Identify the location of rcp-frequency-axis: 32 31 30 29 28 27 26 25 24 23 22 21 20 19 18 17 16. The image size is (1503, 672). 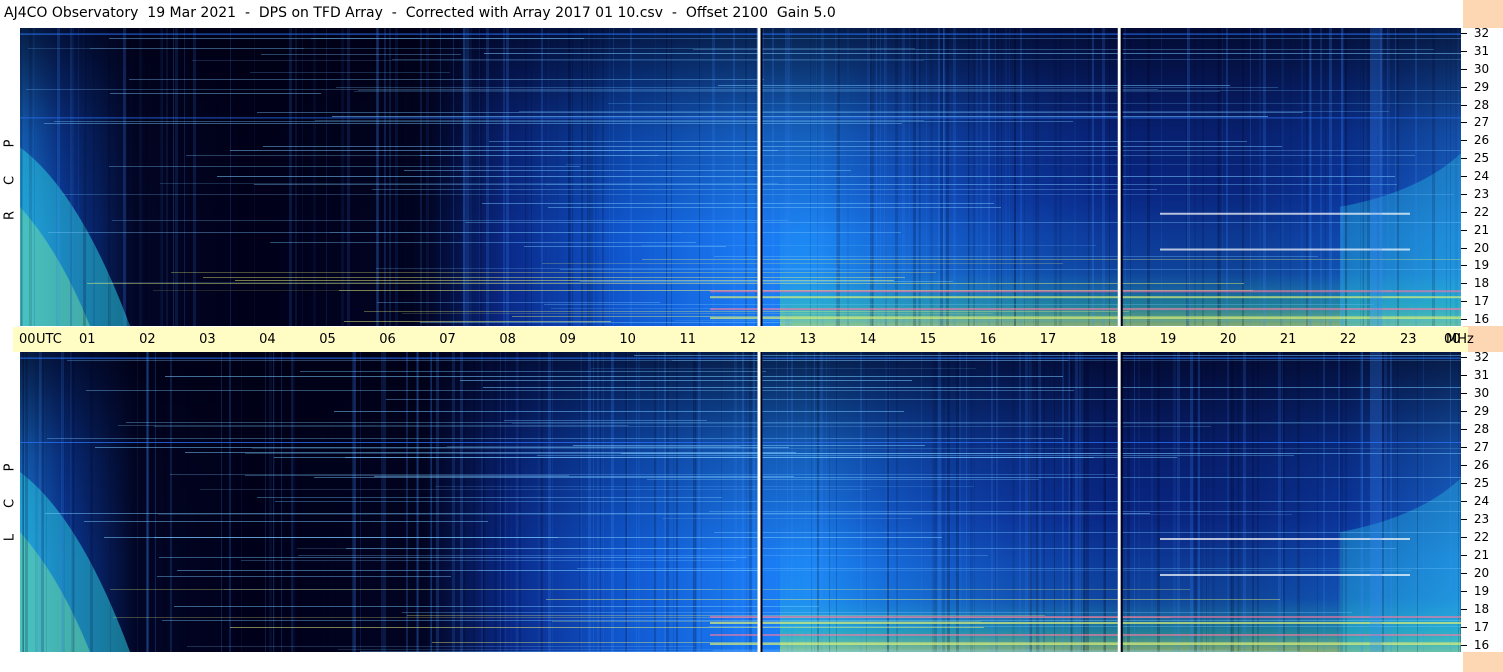
(1482, 176).